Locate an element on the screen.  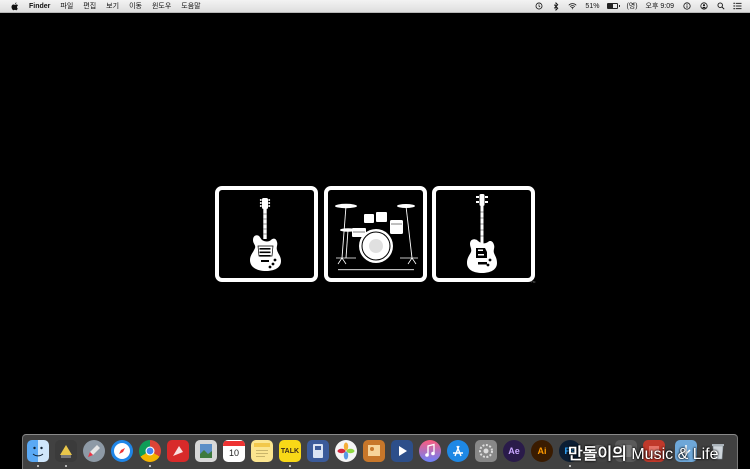
dock-save-app is located at coordinates (318, 451).